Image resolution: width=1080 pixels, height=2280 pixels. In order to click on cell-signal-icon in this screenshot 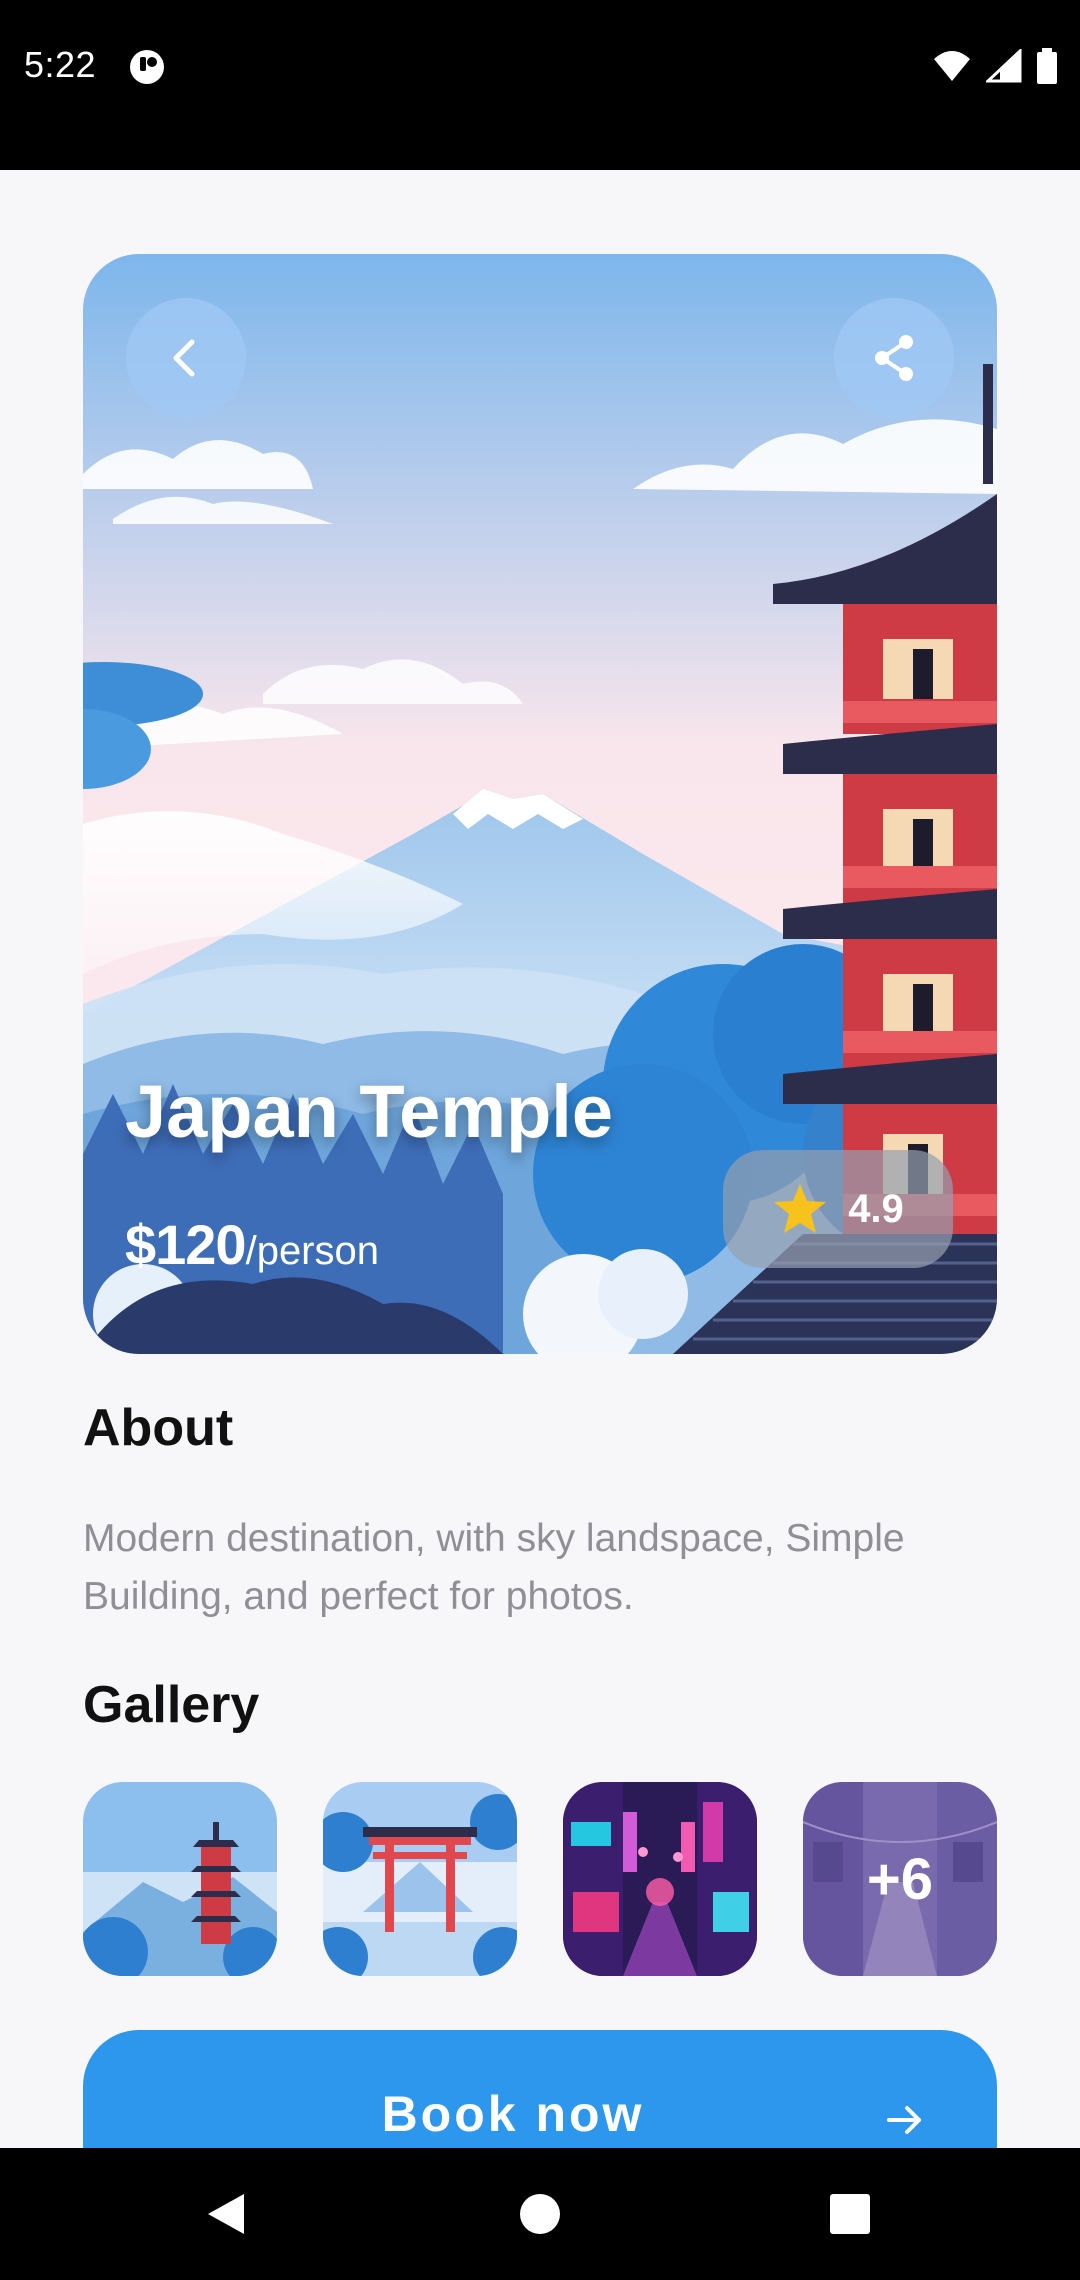, I will do `click(1004, 66)`.